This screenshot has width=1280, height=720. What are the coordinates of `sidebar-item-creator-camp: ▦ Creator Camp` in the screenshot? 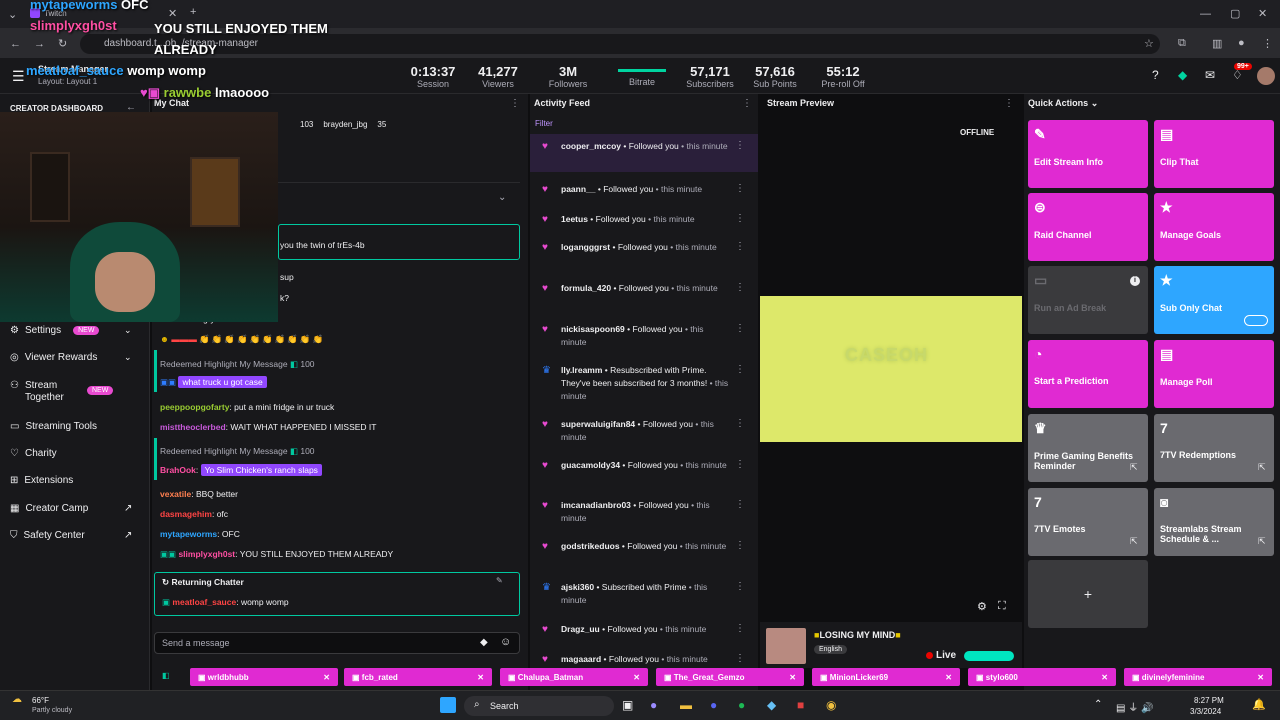 It's located at (49, 508).